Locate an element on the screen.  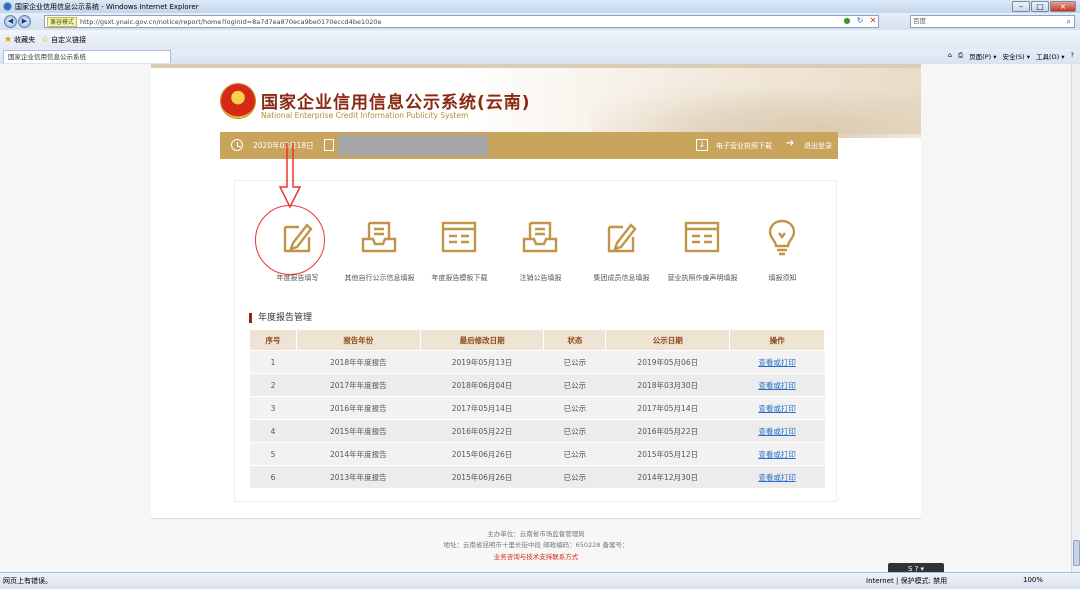
cell-index: 4 is located at coordinates (273, 431).